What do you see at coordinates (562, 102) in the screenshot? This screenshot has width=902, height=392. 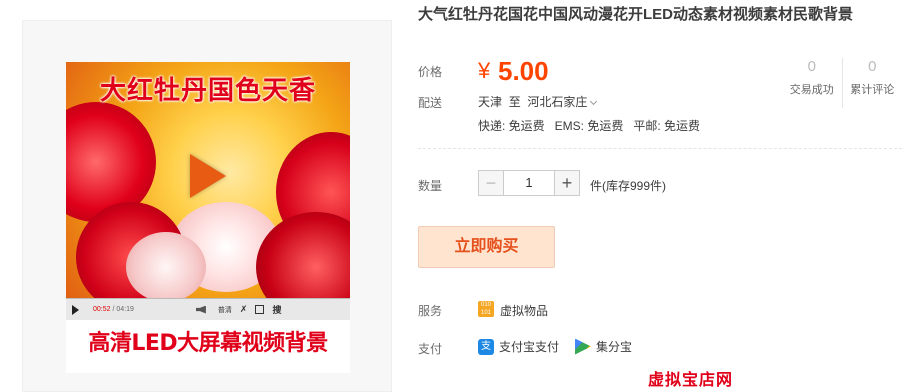 I see `ship-destination-select: 河北石家庄` at bounding box center [562, 102].